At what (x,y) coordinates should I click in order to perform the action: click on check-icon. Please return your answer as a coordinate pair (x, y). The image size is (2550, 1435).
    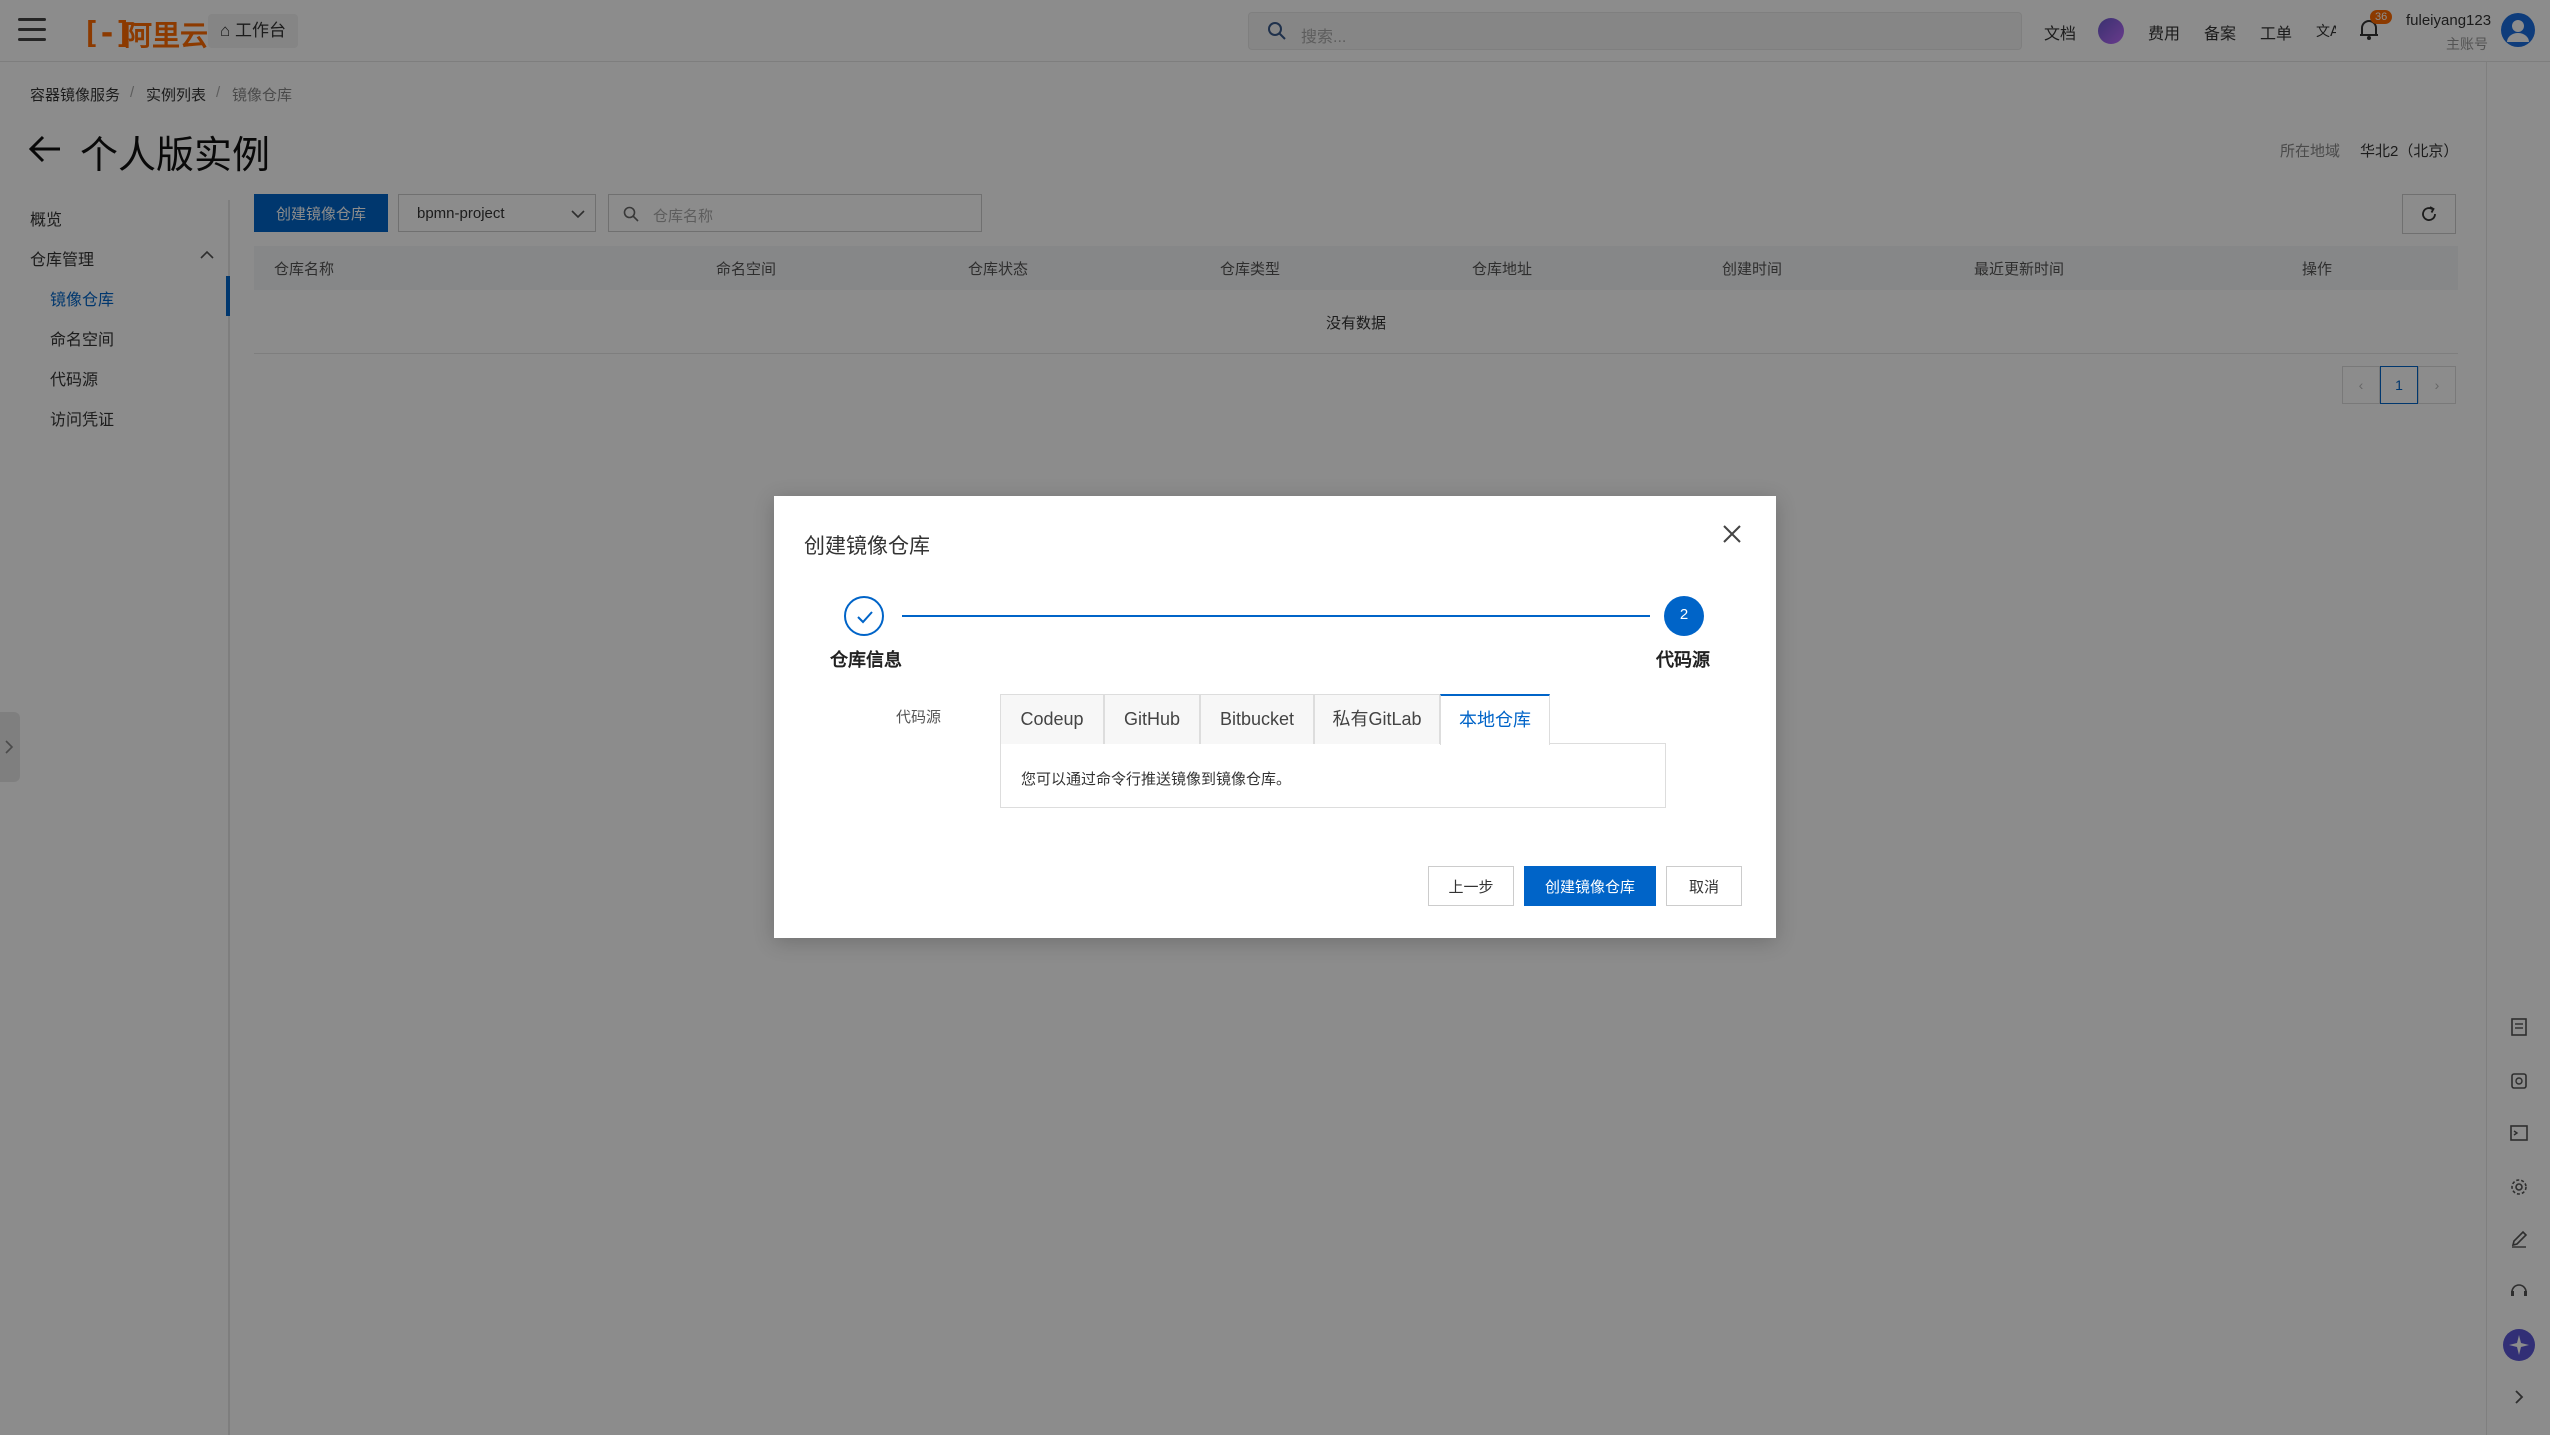
    Looking at the image, I should click on (865, 617).